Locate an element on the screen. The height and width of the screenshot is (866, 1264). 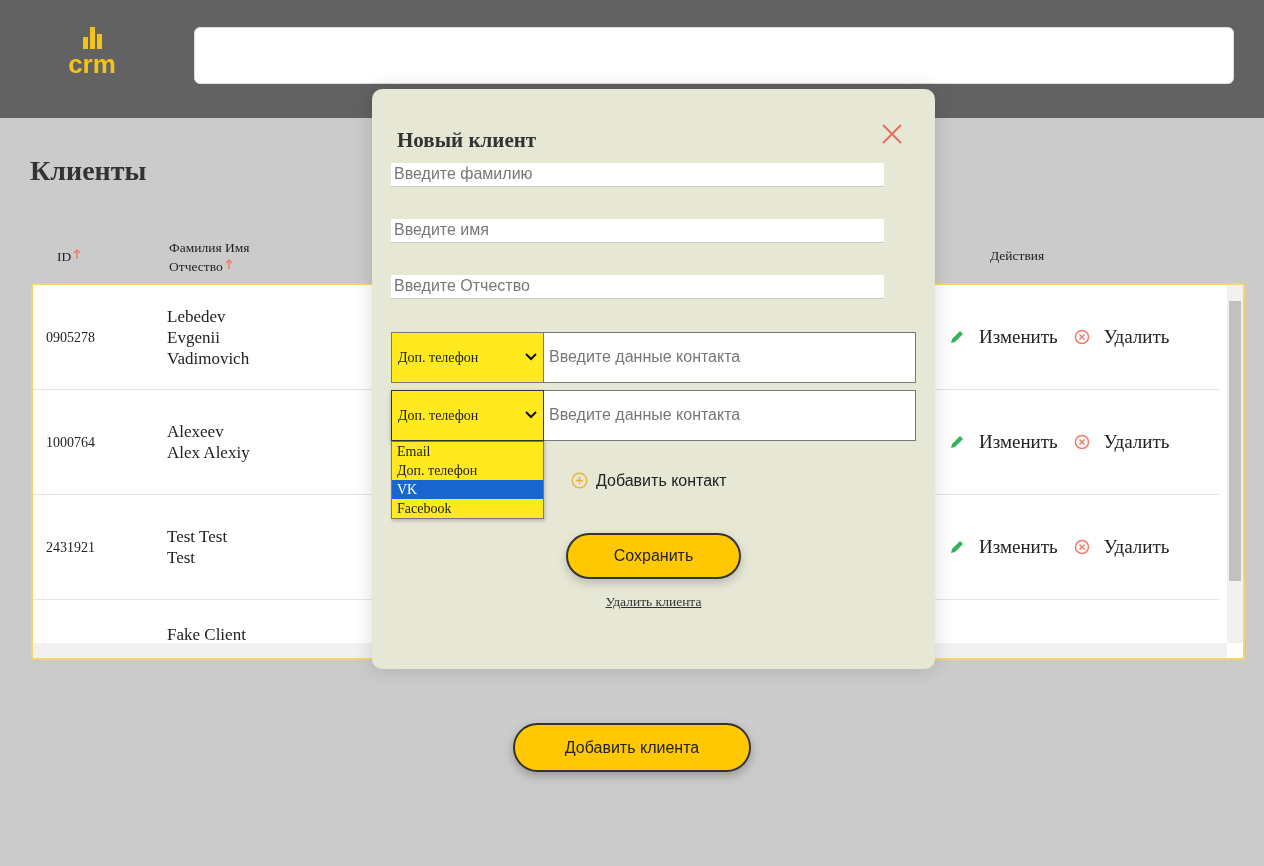
modal-title: Новый клиент is located at coordinates (467, 140).